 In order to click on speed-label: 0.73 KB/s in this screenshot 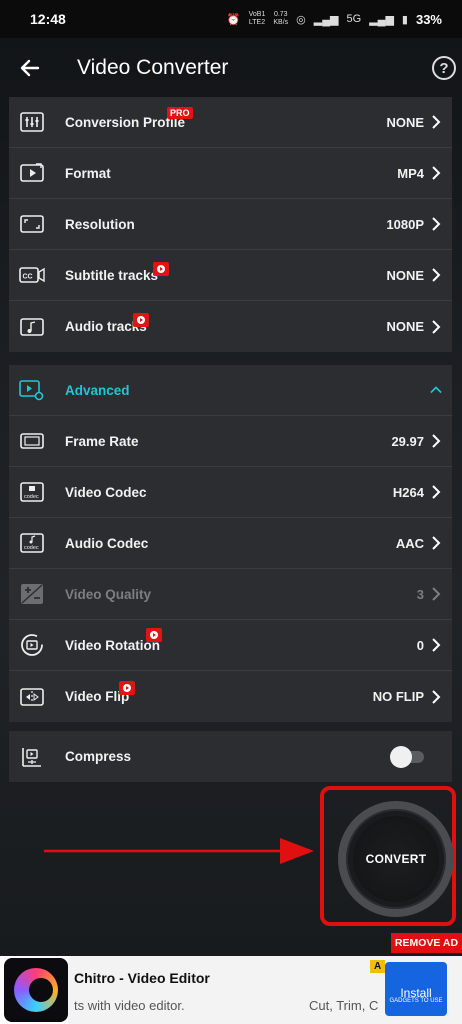, I will do `click(281, 18)`.